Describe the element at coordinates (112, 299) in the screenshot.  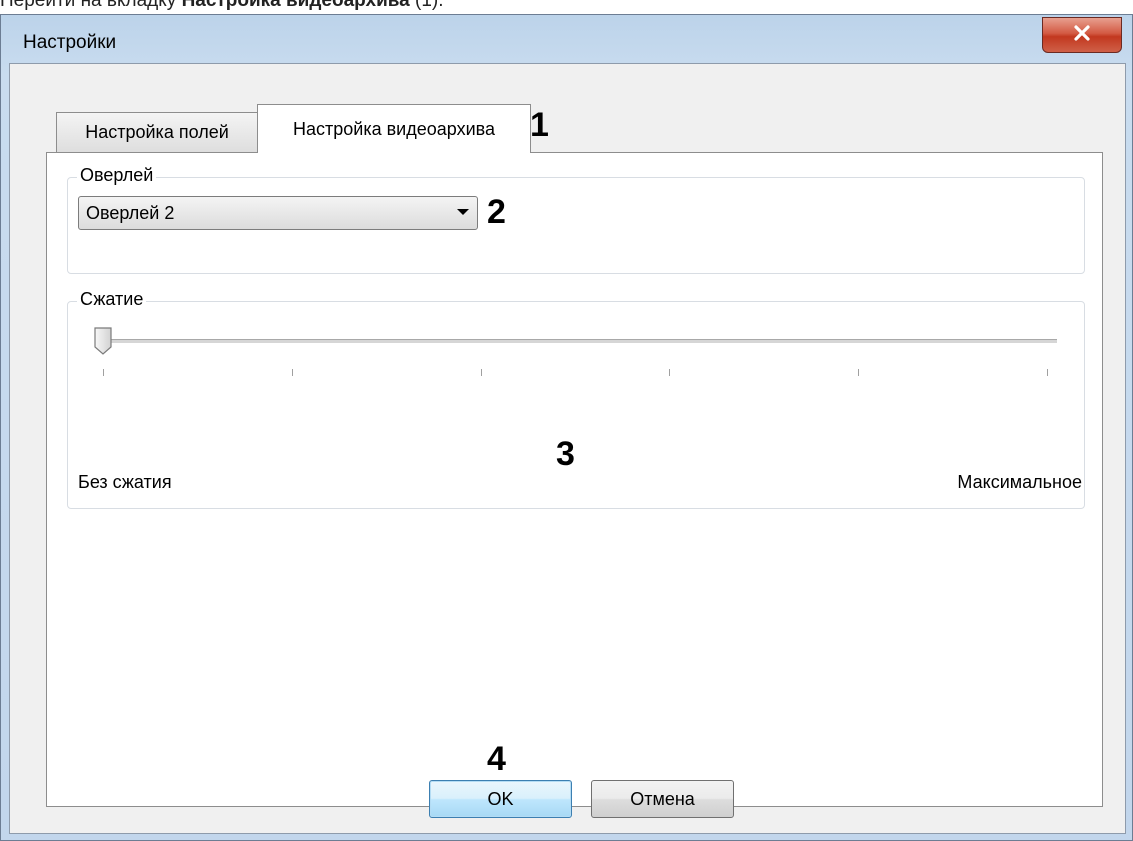
I see `compression-group-label: Сжатие` at that location.